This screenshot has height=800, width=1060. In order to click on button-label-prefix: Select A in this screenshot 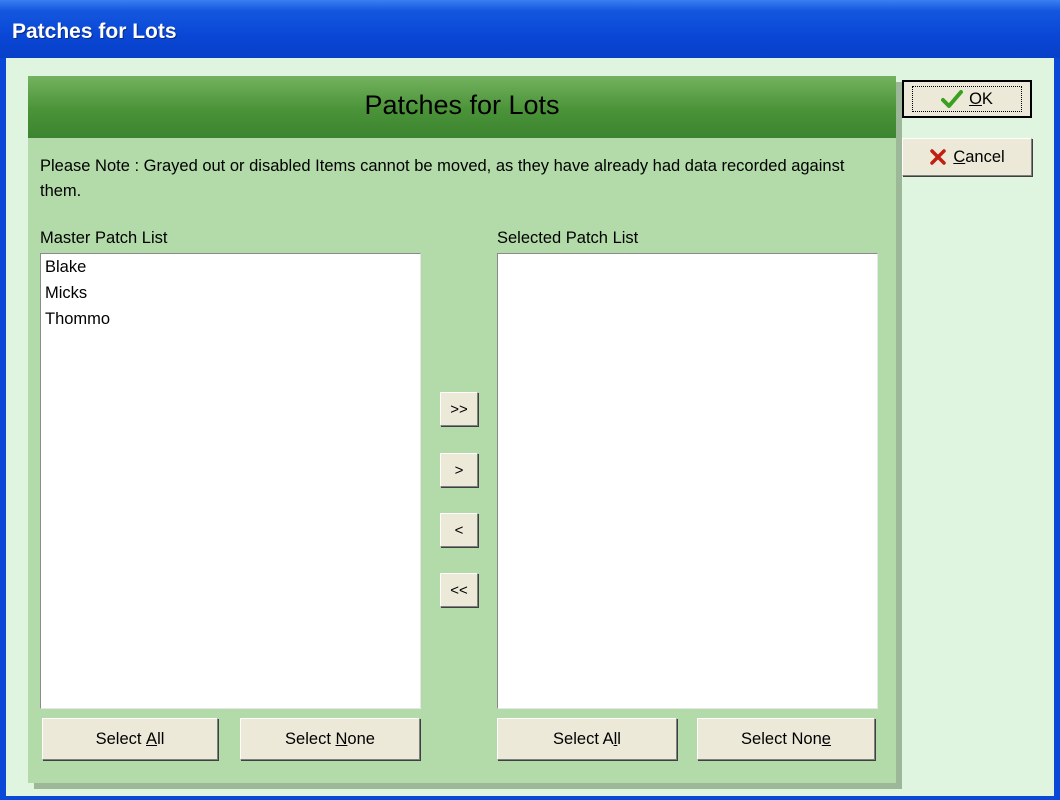, I will do `click(583, 738)`.